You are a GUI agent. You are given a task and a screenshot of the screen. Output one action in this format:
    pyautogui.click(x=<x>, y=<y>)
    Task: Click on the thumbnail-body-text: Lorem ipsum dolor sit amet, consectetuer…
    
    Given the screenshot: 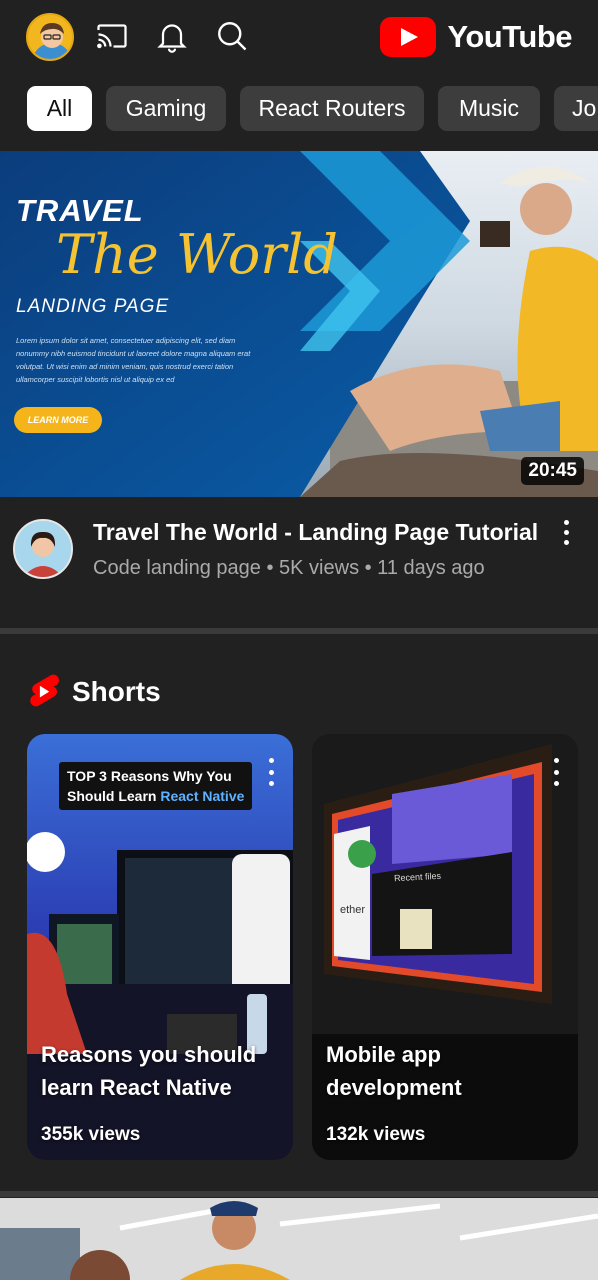 What is the action you would take?
    pyautogui.click(x=133, y=360)
    